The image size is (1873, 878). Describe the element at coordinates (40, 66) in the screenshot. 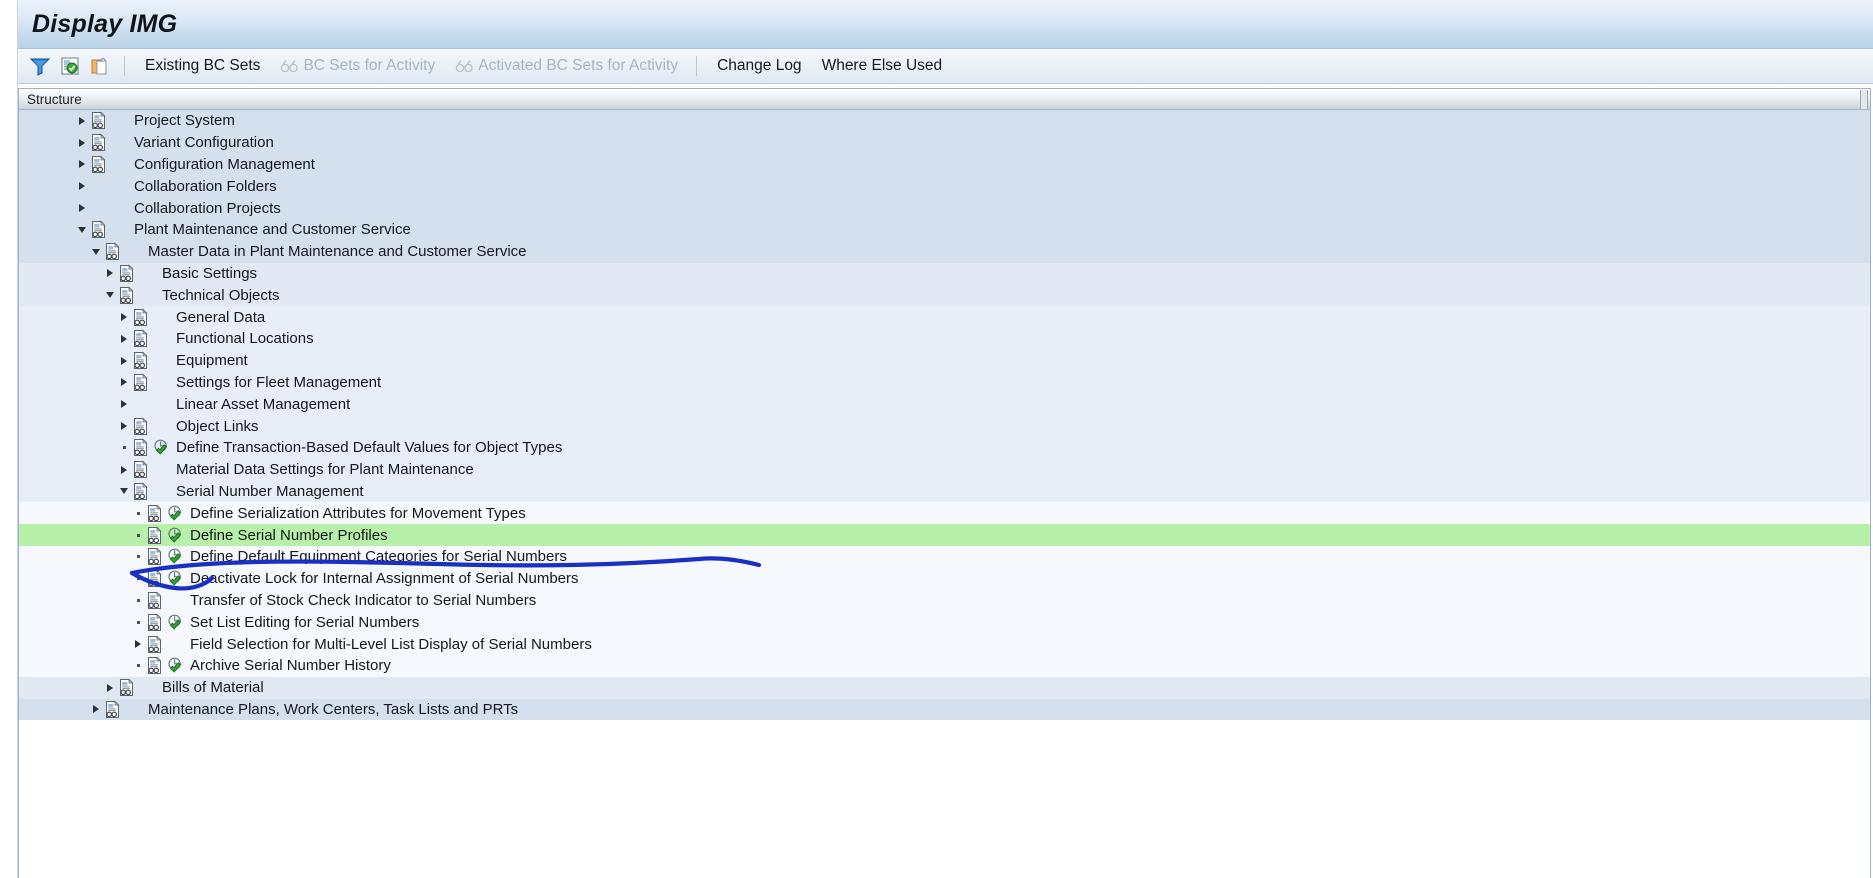

I see `filter-icon` at that location.